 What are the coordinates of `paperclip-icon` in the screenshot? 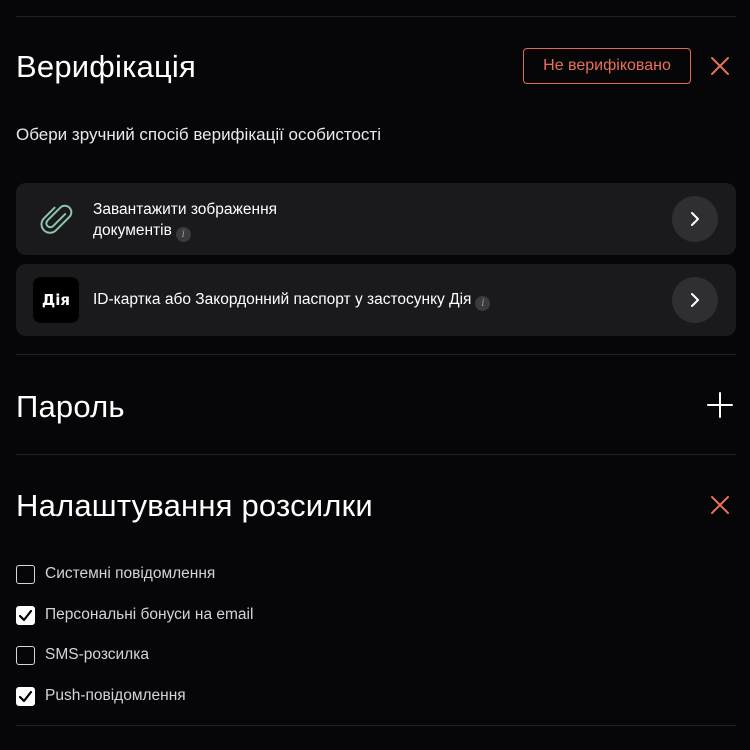 It's located at (56, 219).